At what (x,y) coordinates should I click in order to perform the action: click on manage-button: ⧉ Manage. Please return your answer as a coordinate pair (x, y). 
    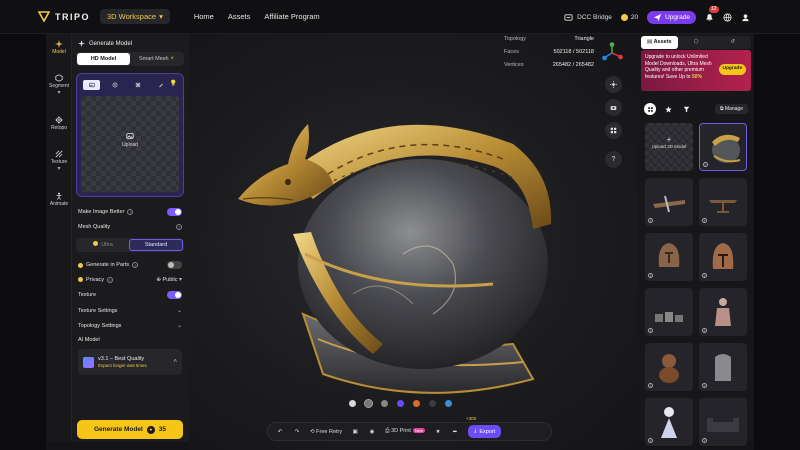
    Looking at the image, I should click on (731, 109).